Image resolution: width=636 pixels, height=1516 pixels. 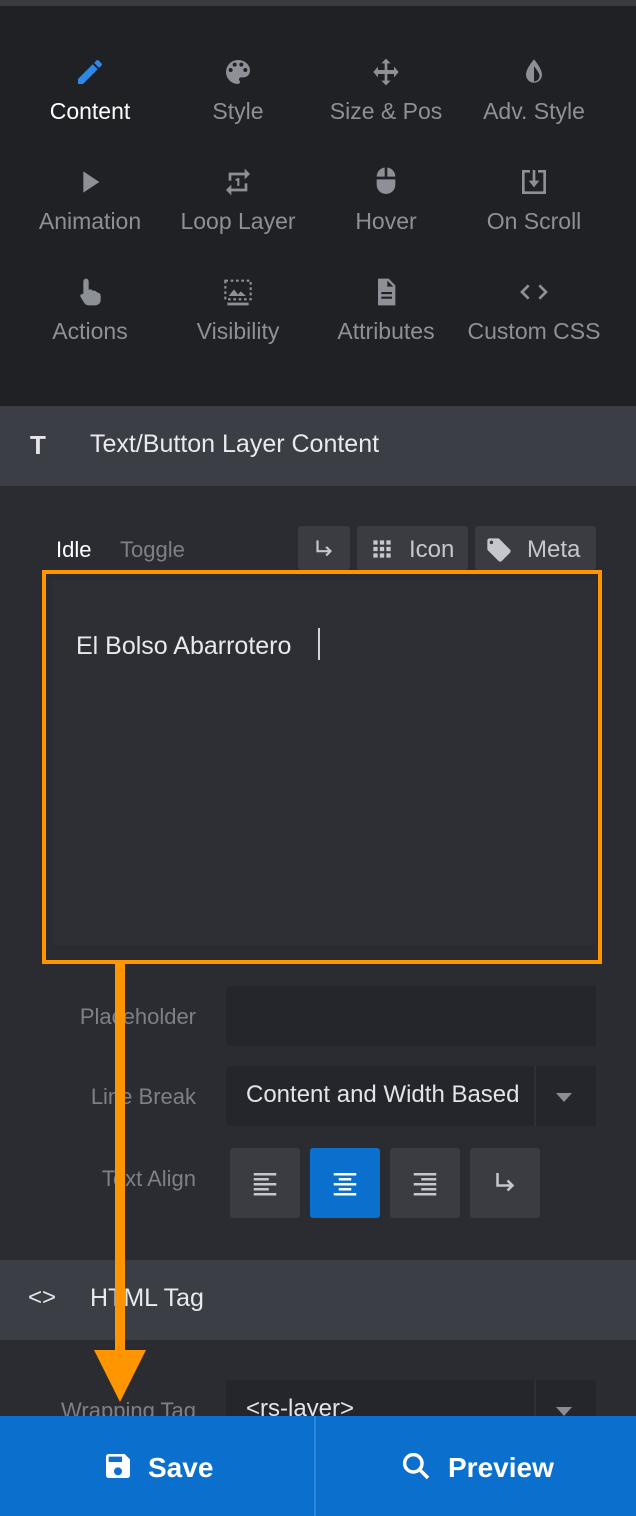 I want to click on tab-style: Style, so click(x=238, y=96).